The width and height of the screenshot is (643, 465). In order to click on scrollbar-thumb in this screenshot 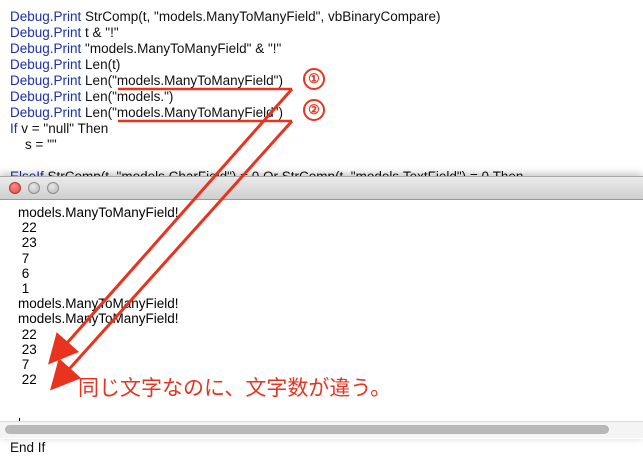, I will do `click(307, 429)`.